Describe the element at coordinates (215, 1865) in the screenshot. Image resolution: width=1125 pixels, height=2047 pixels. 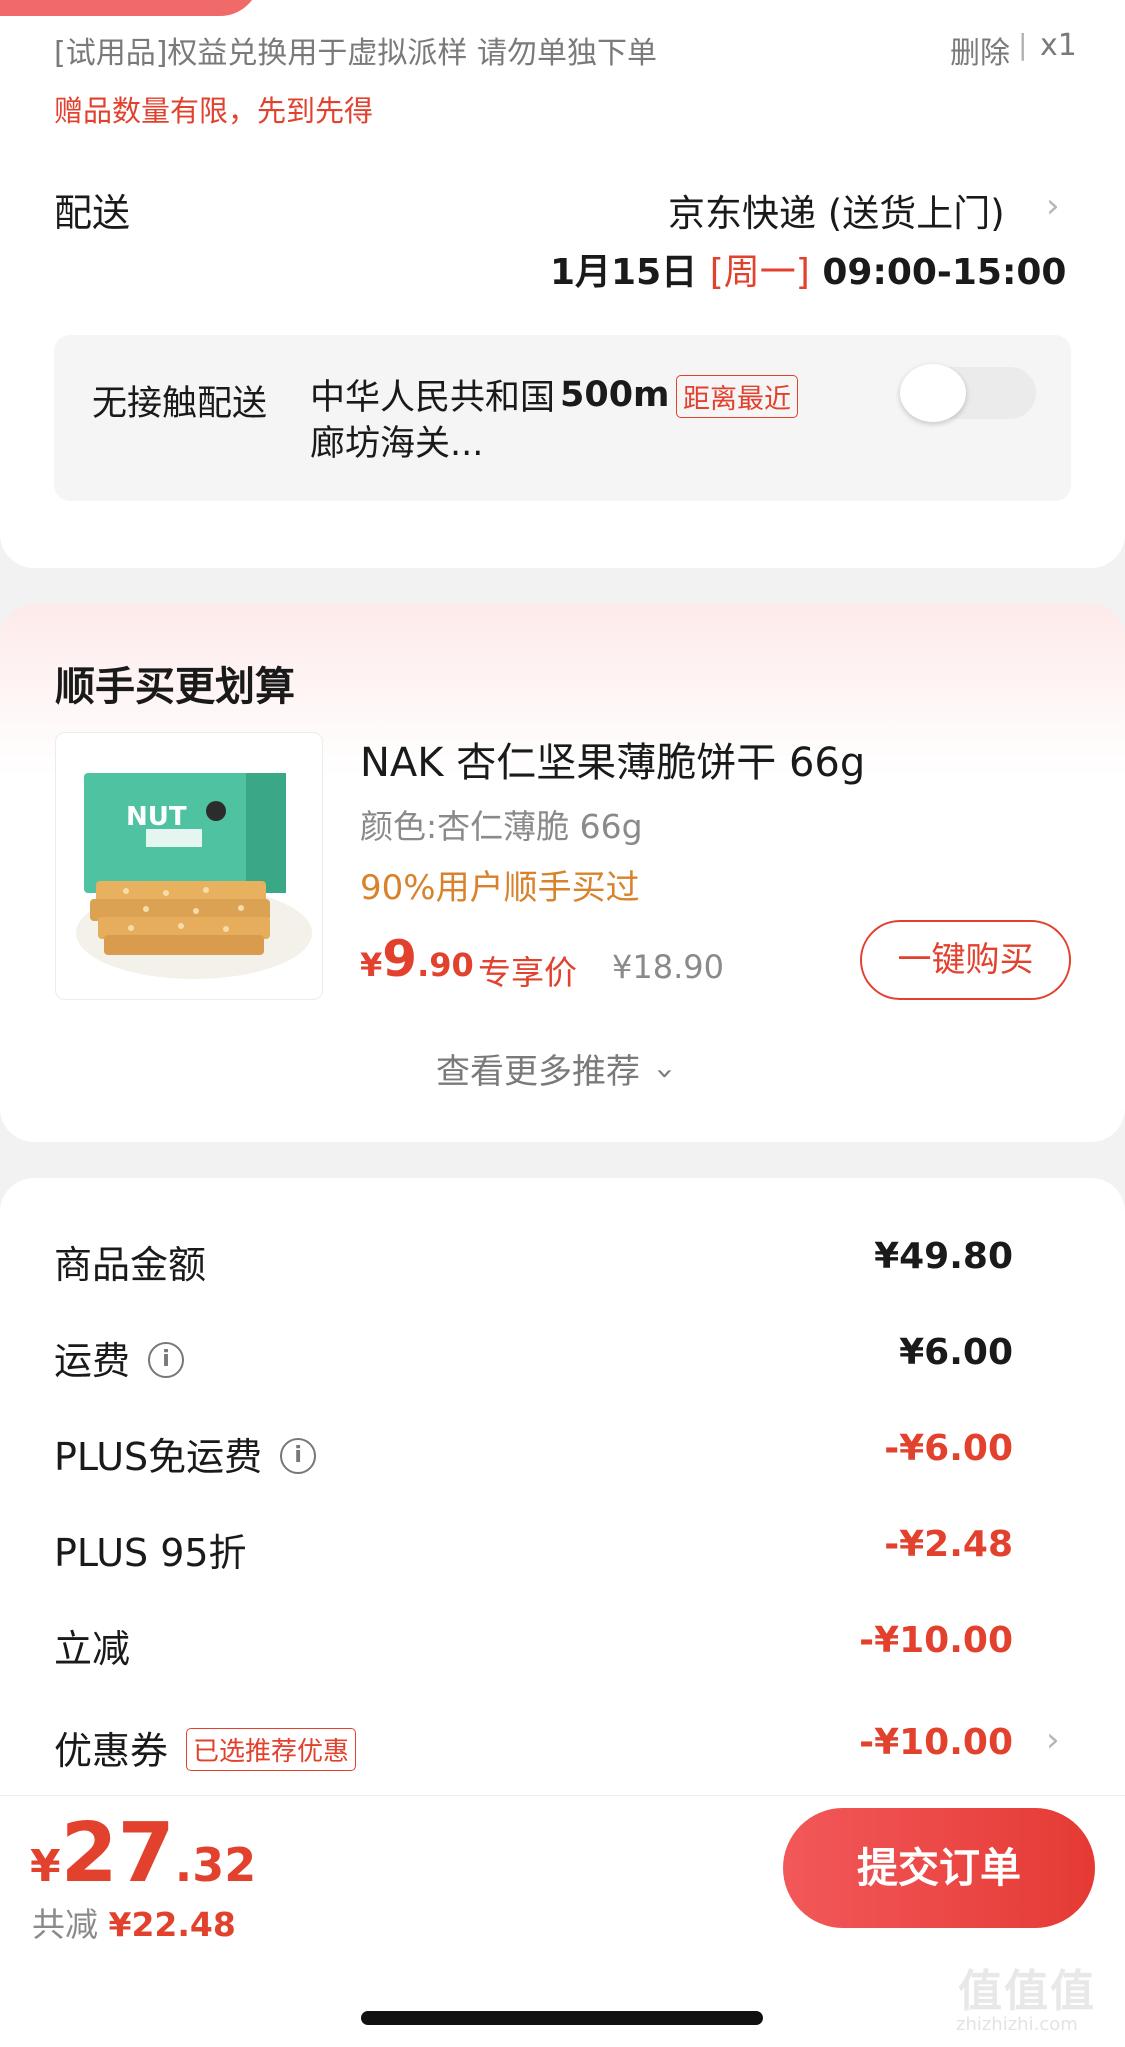
I see `total-decimal: .32` at that location.